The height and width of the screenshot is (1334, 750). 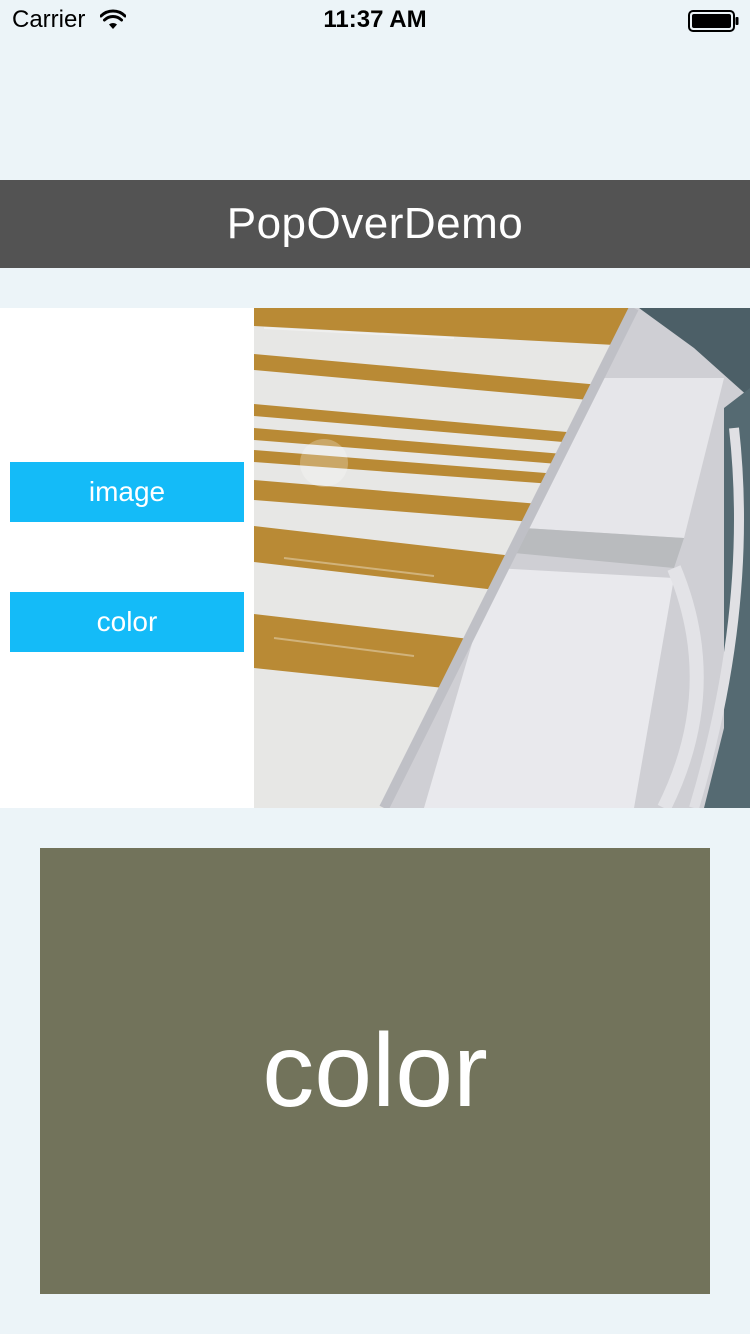 I want to click on color-preview-label: color, so click(x=375, y=1071).